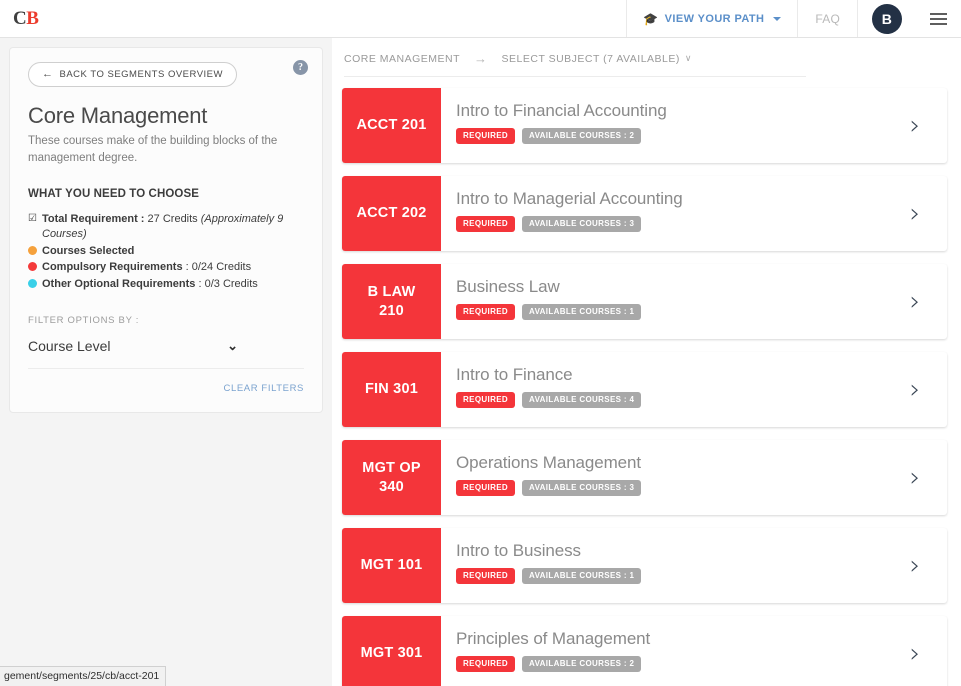 The width and height of the screenshot is (961, 686). I want to click on breadcrumb-select-subject-label: SELECT SUBJECT (7 AVAILABLE), so click(590, 58).